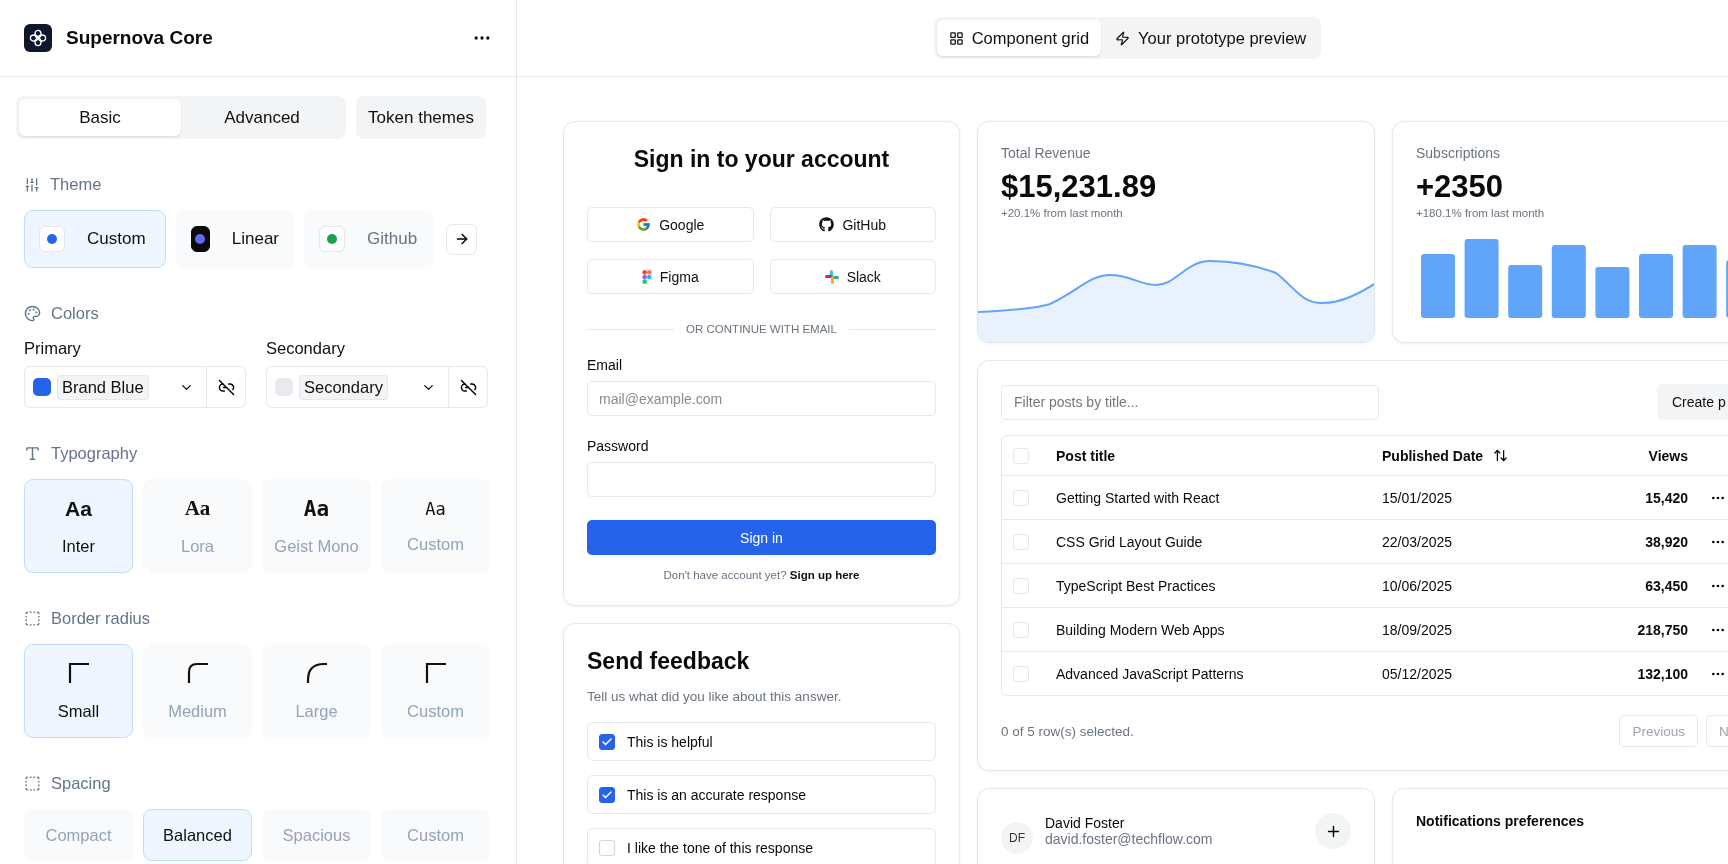 The image size is (1728, 864). What do you see at coordinates (761, 575) in the screenshot?
I see `signup-prompt: Don't have account yet? Sign up here` at bounding box center [761, 575].